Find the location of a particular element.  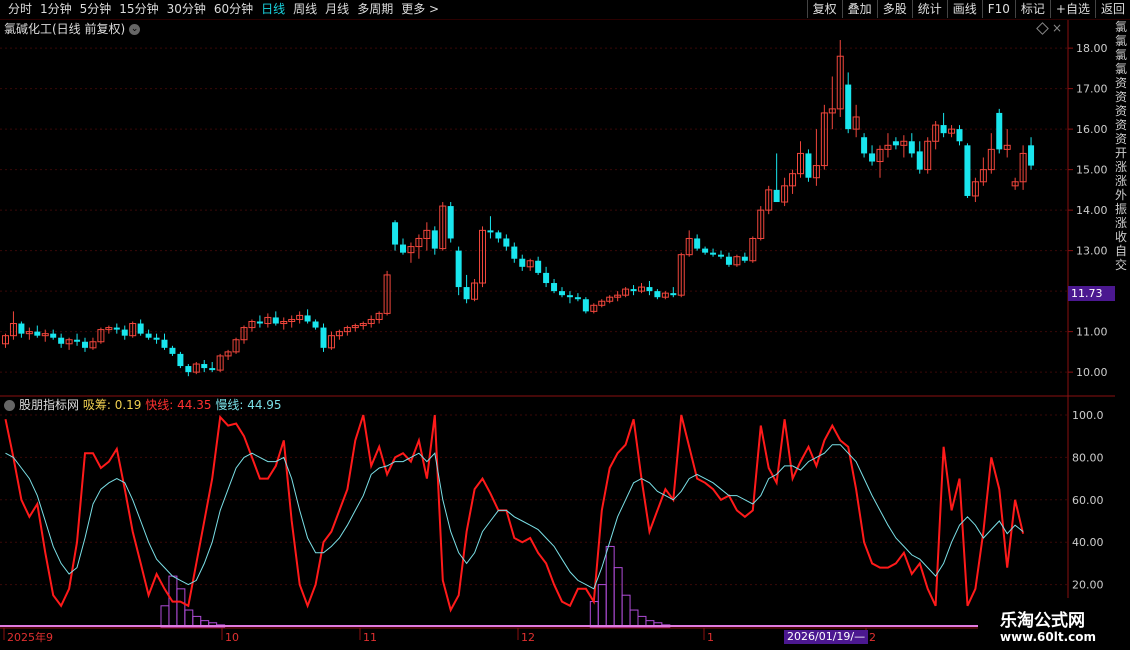

indicator-tick-label: 40.00 is located at coordinates (1088, 542).